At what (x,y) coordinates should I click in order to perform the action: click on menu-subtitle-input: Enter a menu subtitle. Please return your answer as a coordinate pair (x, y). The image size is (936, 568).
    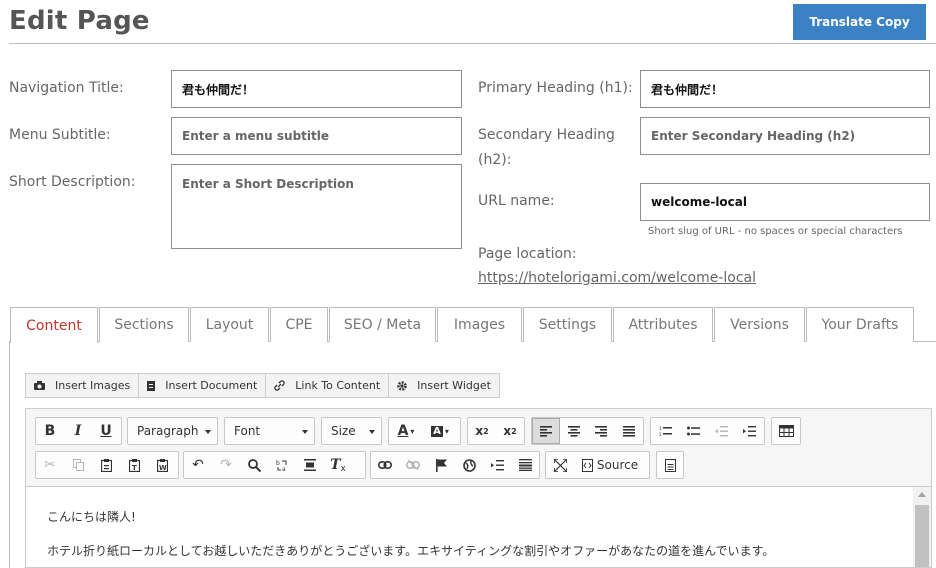
    Looking at the image, I should click on (316, 136).